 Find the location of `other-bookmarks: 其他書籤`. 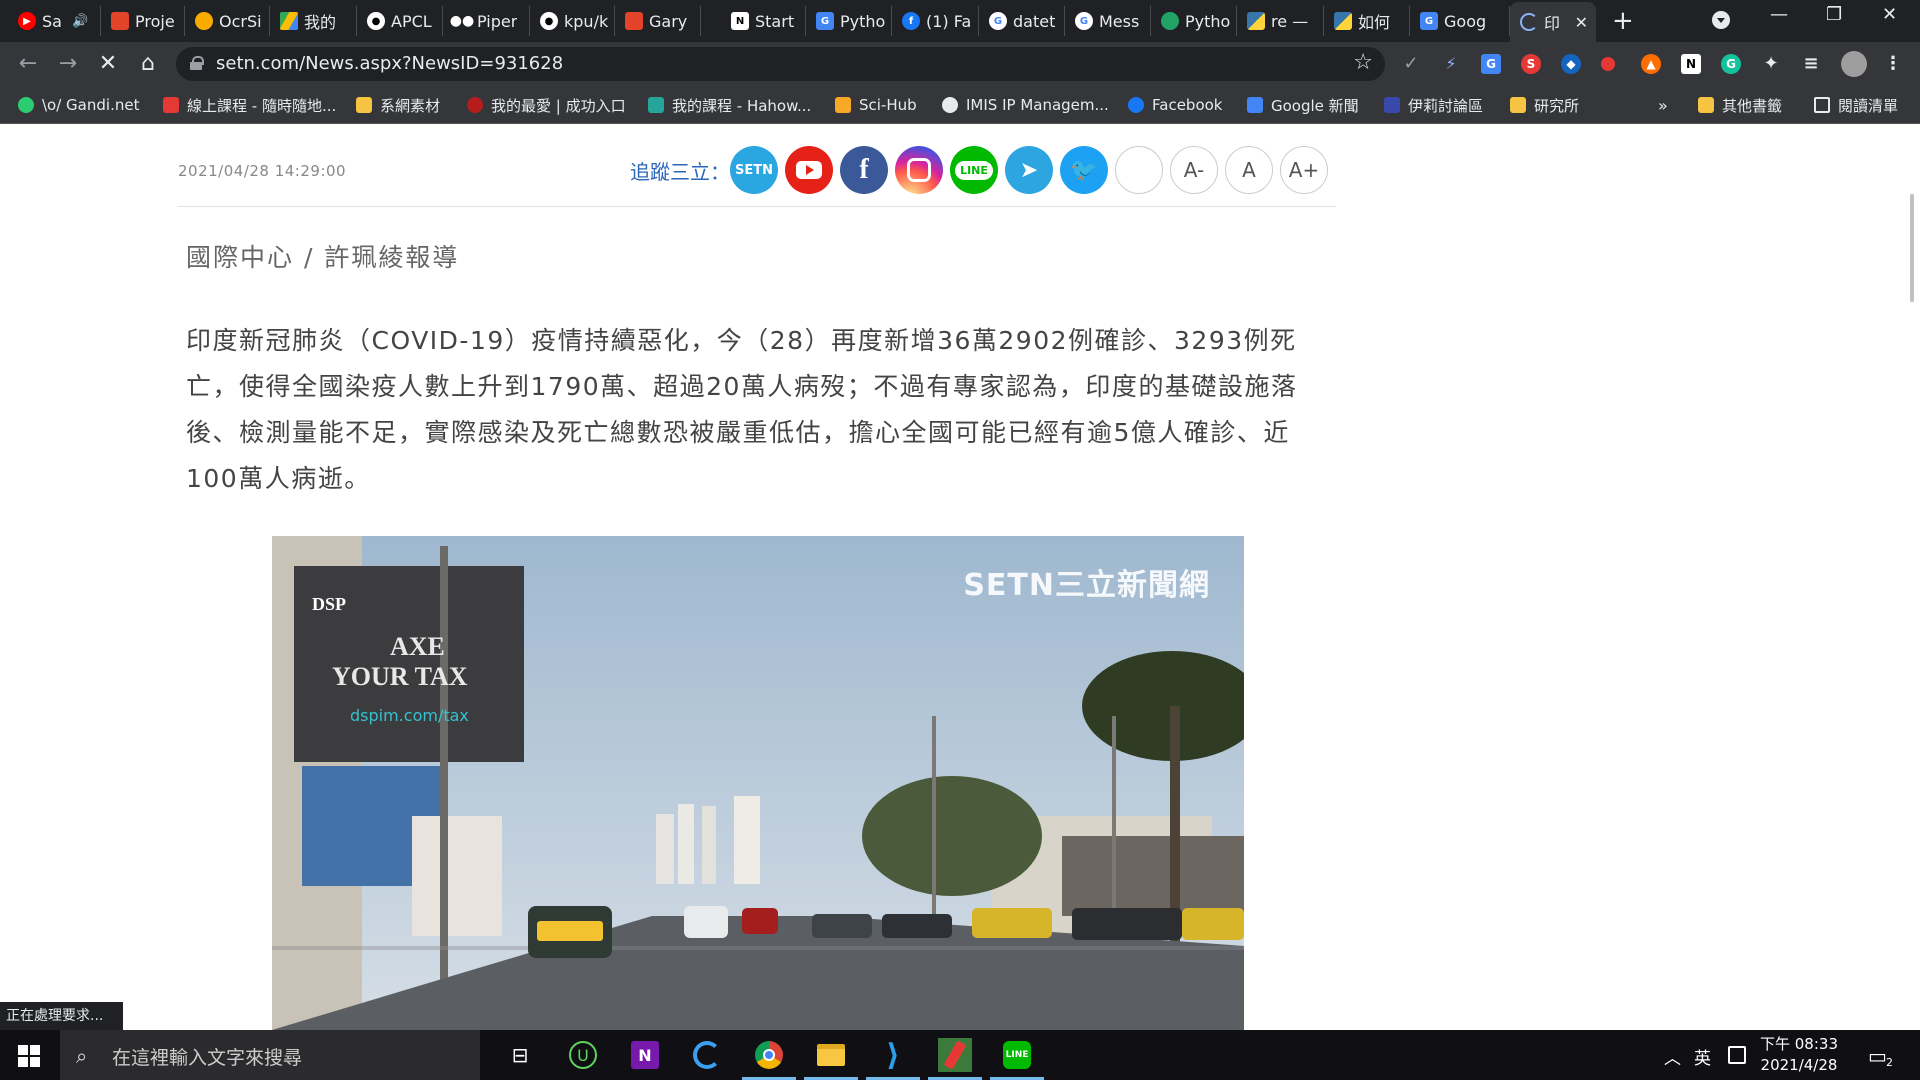

other-bookmarks: 其他書籤 is located at coordinates (1740, 105).